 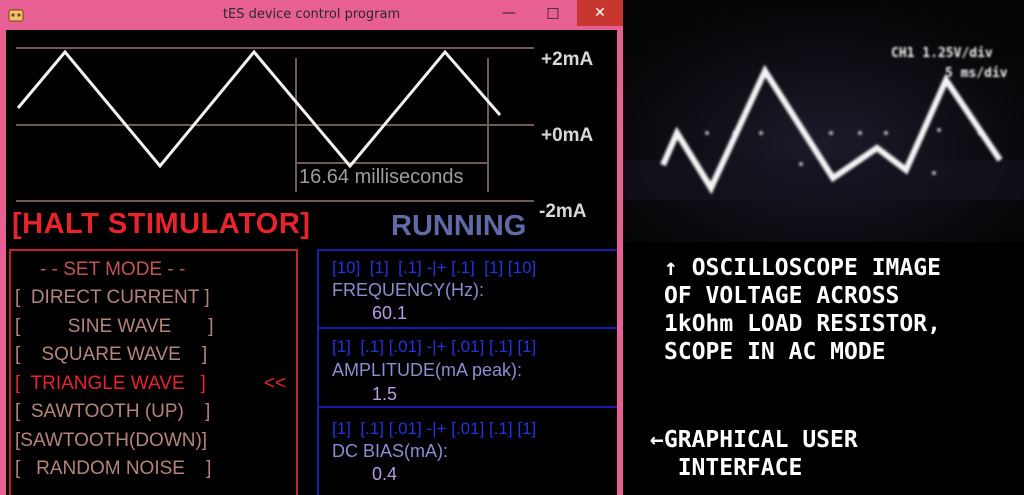 What do you see at coordinates (275, 383) in the screenshot?
I see `selected-mode-marker: <<` at bounding box center [275, 383].